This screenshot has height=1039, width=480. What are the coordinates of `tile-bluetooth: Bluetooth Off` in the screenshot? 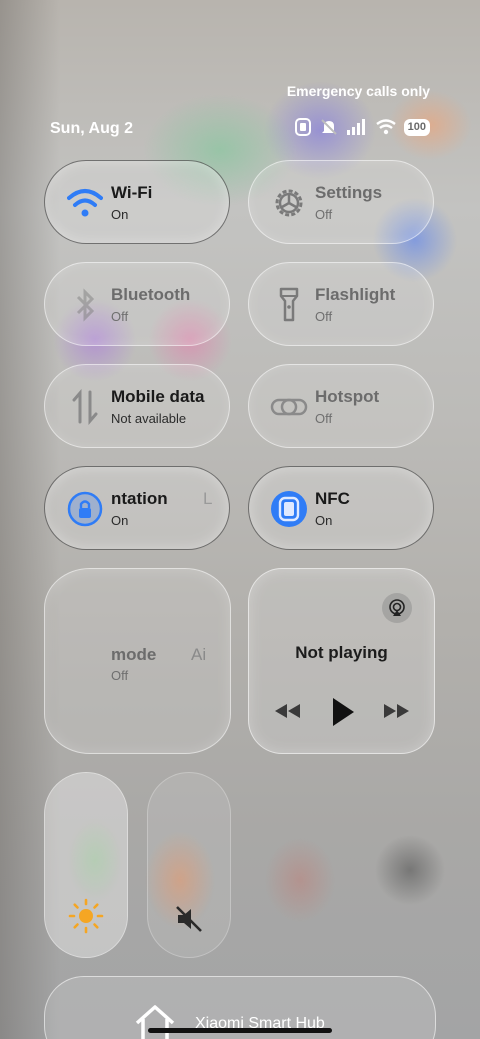 It's located at (137, 304).